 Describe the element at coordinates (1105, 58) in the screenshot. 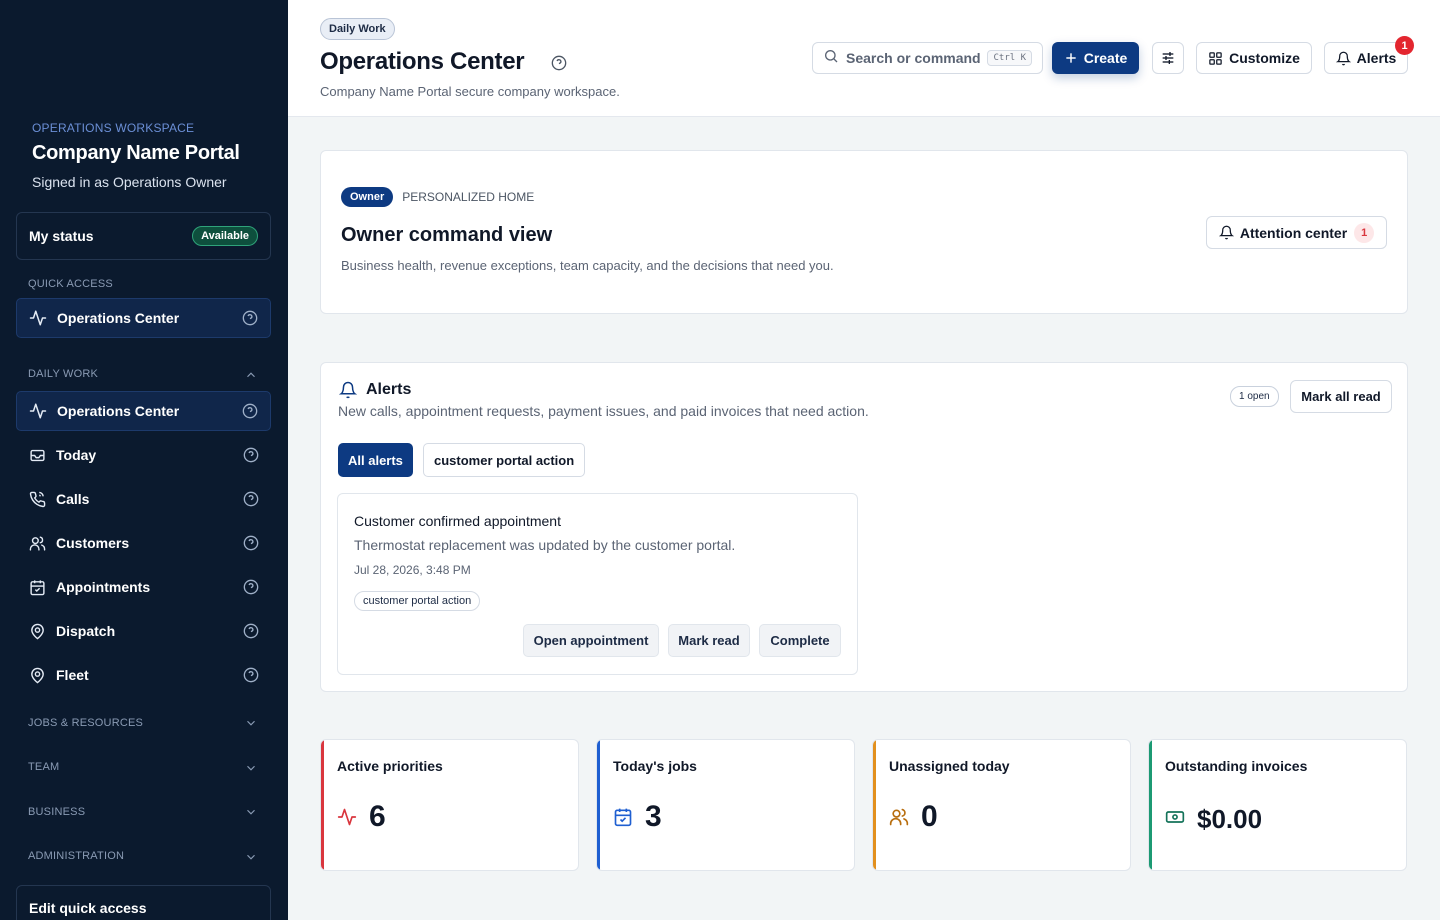

I see `create-label: Create` at that location.